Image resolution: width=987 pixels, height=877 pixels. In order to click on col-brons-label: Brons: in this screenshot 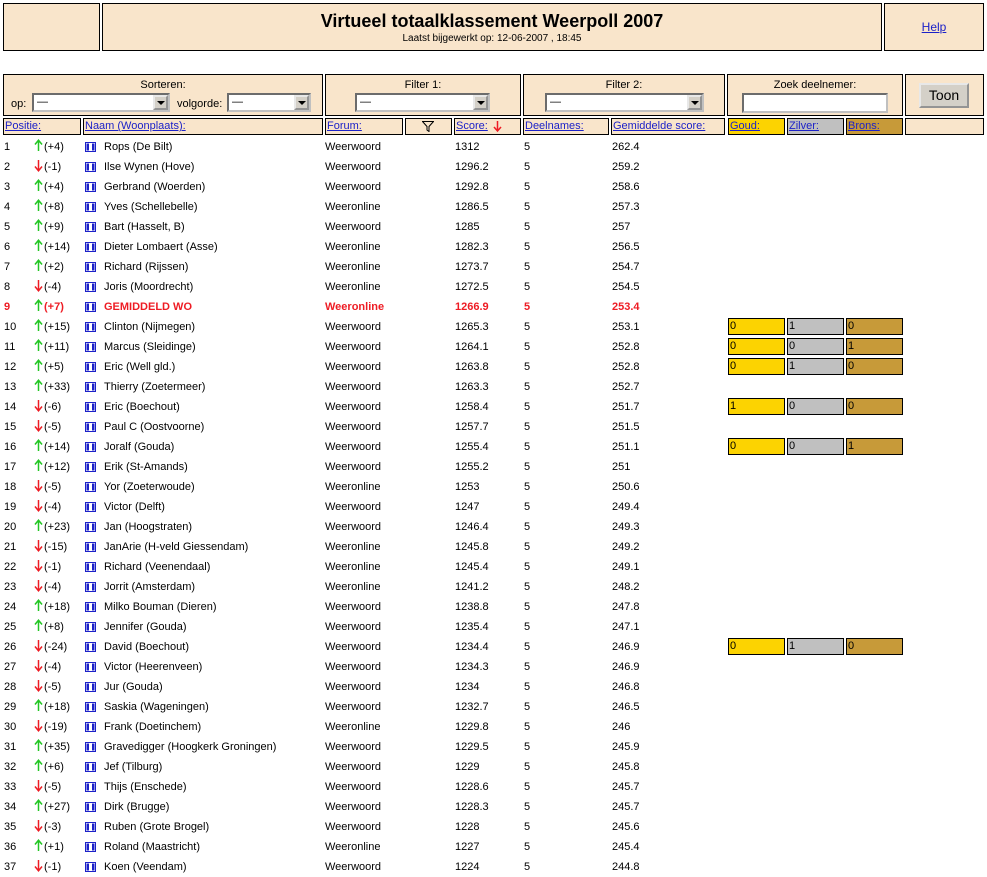, I will do `click(864, 126)`.